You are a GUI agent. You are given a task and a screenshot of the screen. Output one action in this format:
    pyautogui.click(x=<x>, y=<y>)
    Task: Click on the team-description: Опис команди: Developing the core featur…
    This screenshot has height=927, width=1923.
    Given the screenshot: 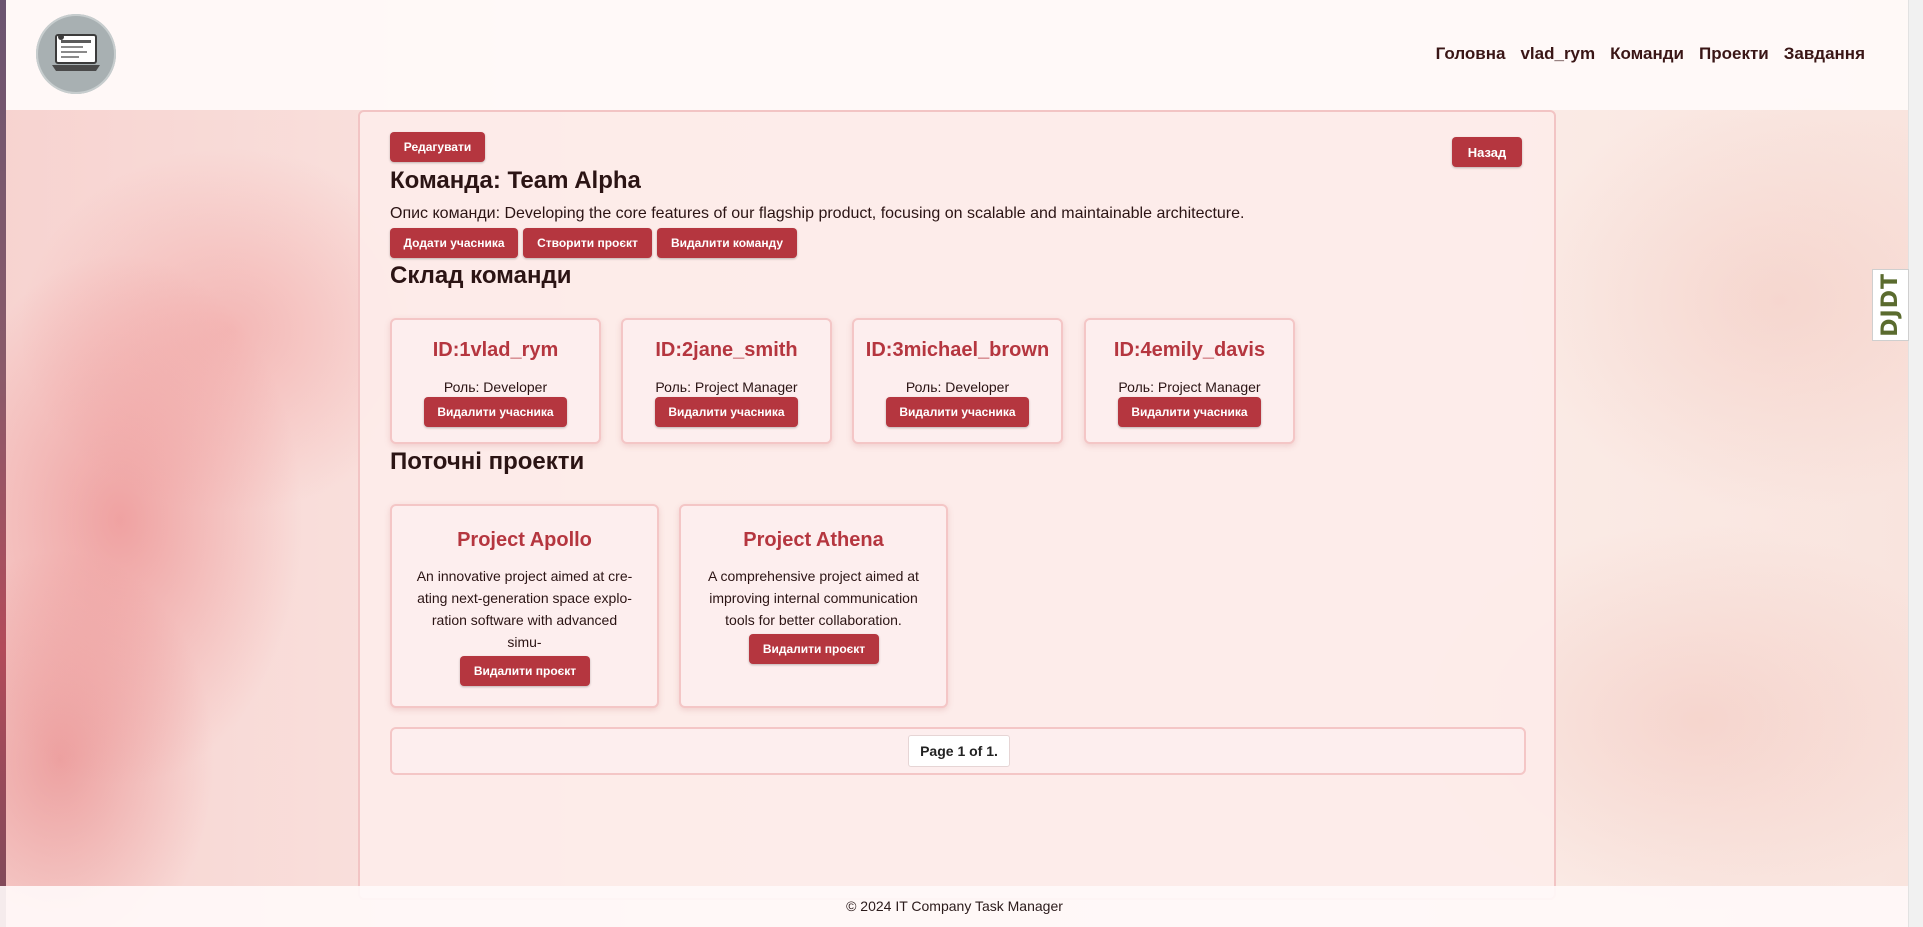 What is the action you would take?
    pyautogui.click(x=817, y=213)
    